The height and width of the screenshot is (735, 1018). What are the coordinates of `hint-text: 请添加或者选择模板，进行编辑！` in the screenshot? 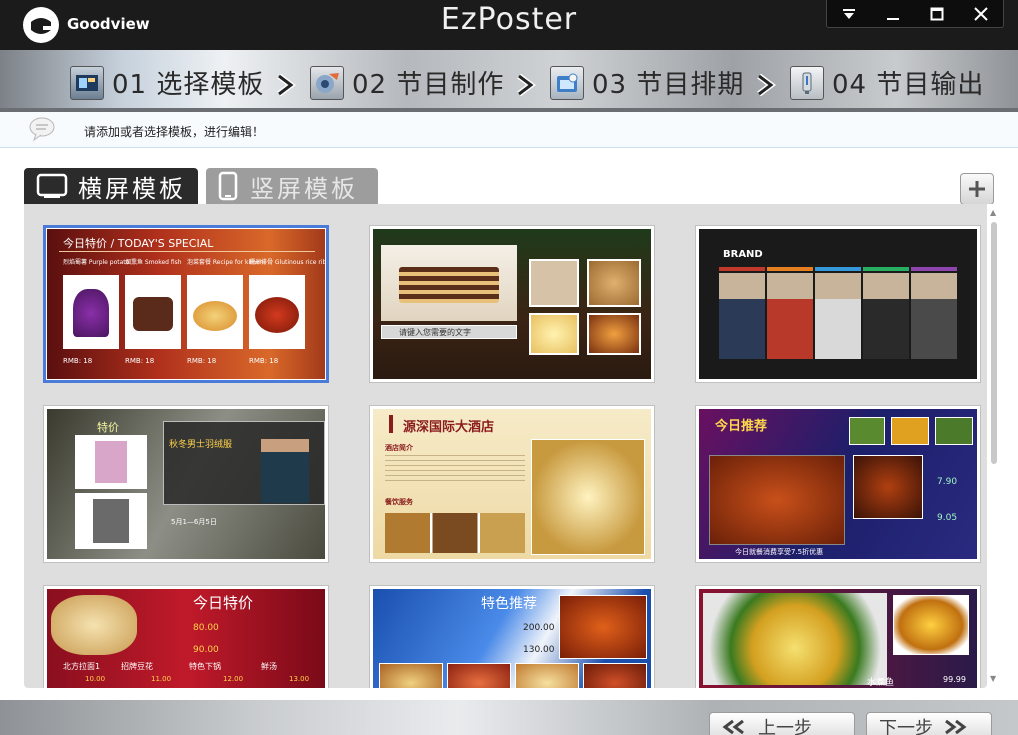 It's located at (174, 132).